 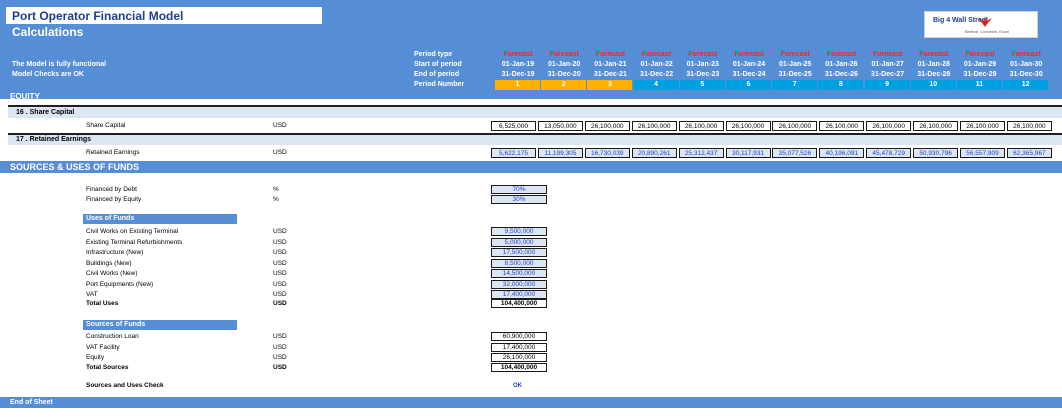 I want to click on end-of-period-label: End of period, so click(x=437, y=74).